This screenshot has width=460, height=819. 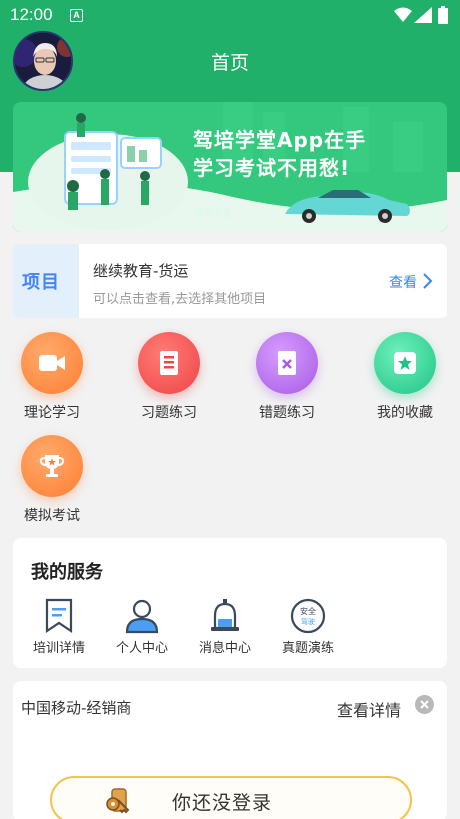 I want to click on service-label: 培训详情, so click(x=58, y=648).